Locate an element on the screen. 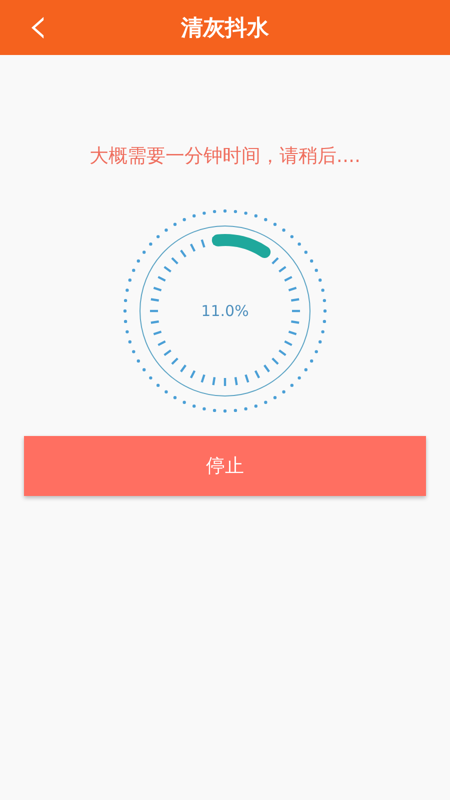 The image size is (450, 800). back-button: ‹ is located at coordinates (38, 27).